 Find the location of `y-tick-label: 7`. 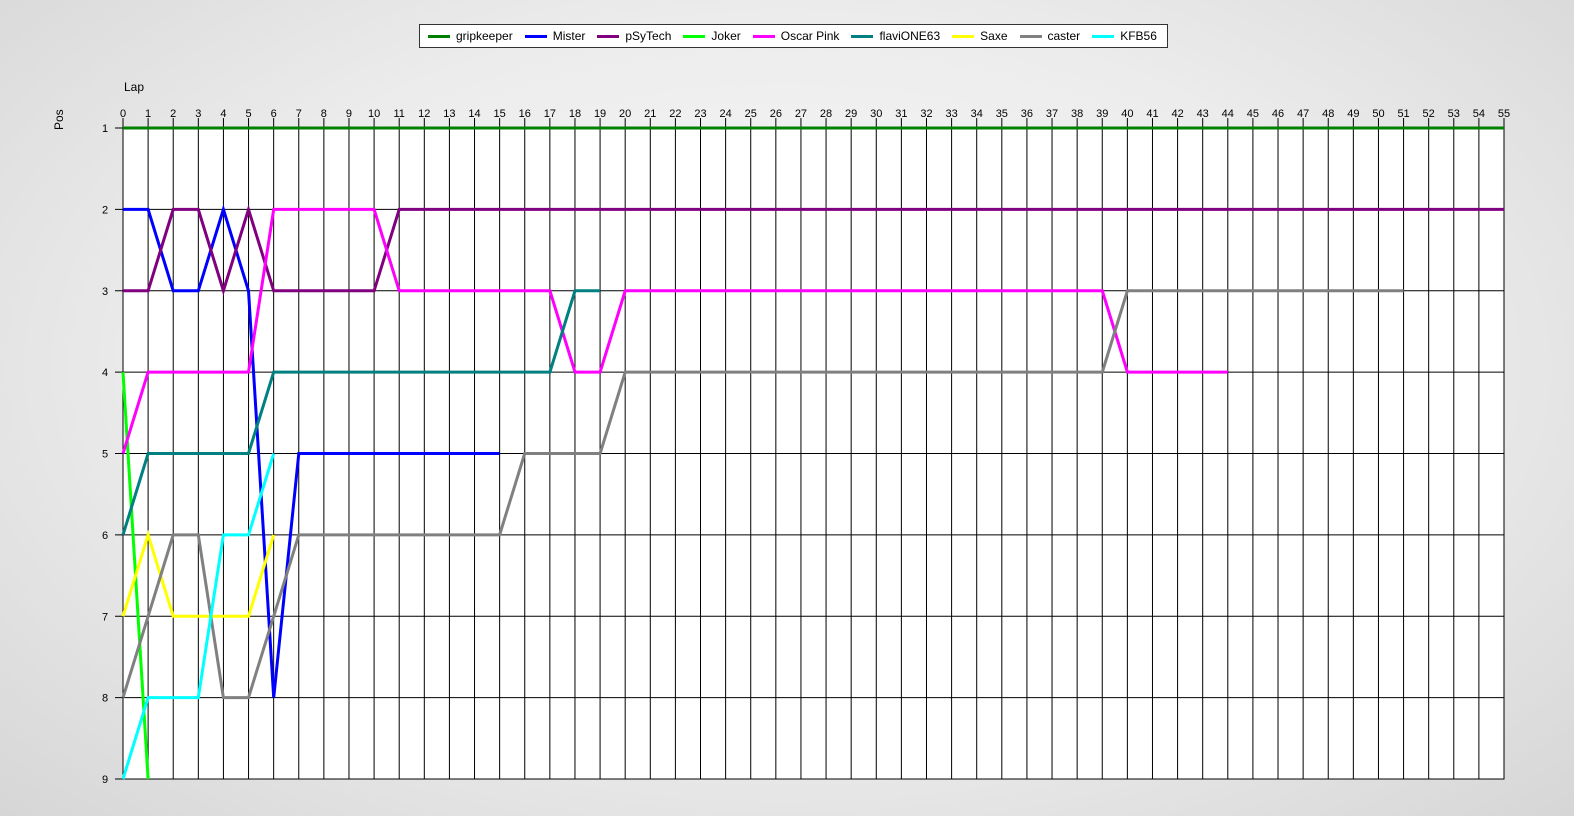

y-tick-label: 7 is located at coordinates (105, 617).